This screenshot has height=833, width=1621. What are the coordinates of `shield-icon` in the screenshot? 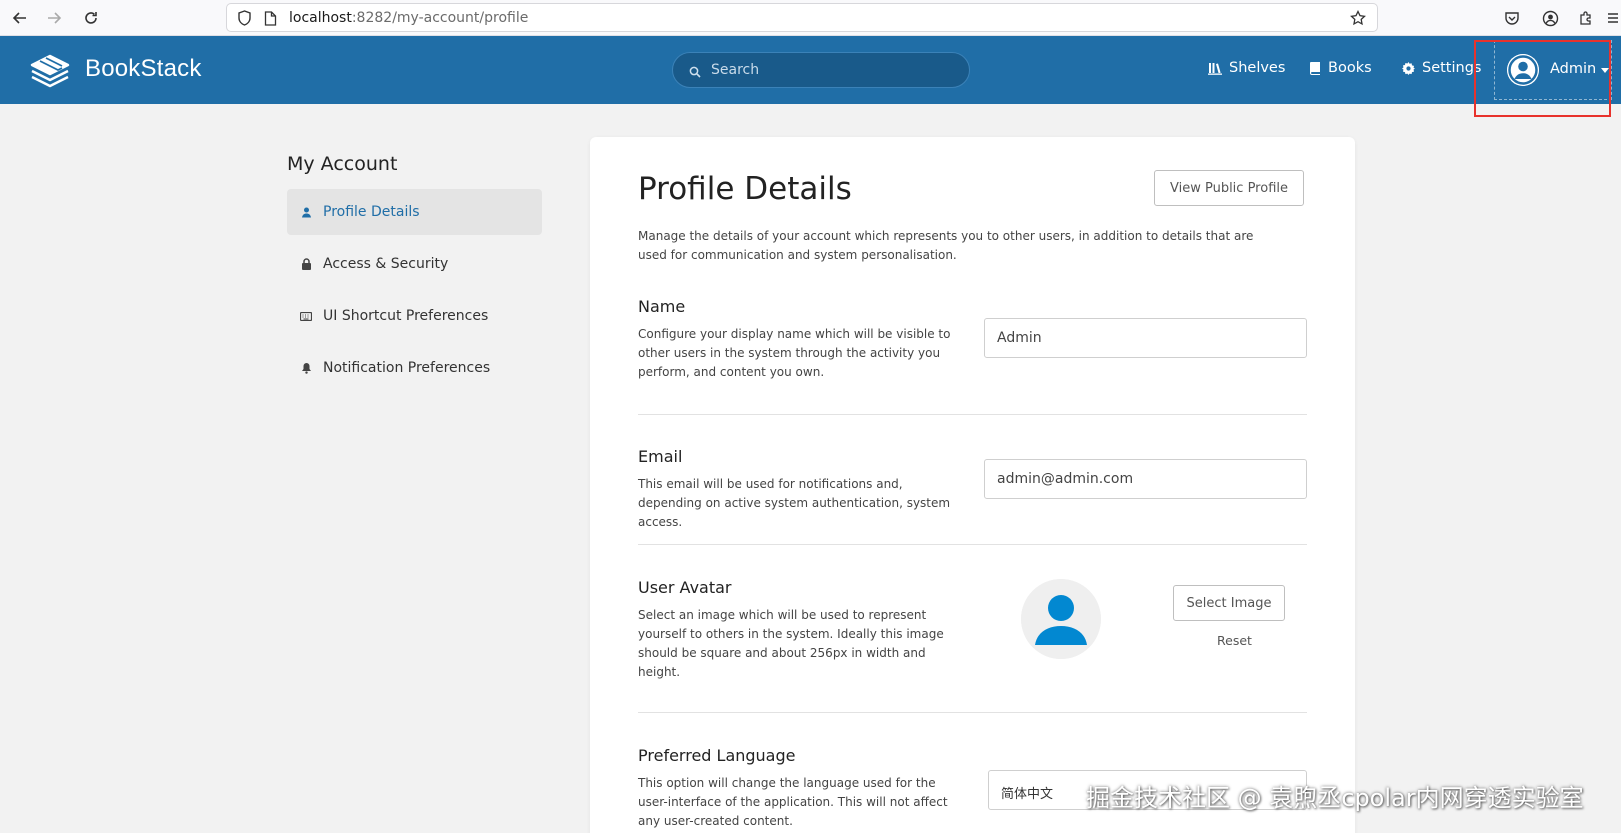 It's located at (244, 18).